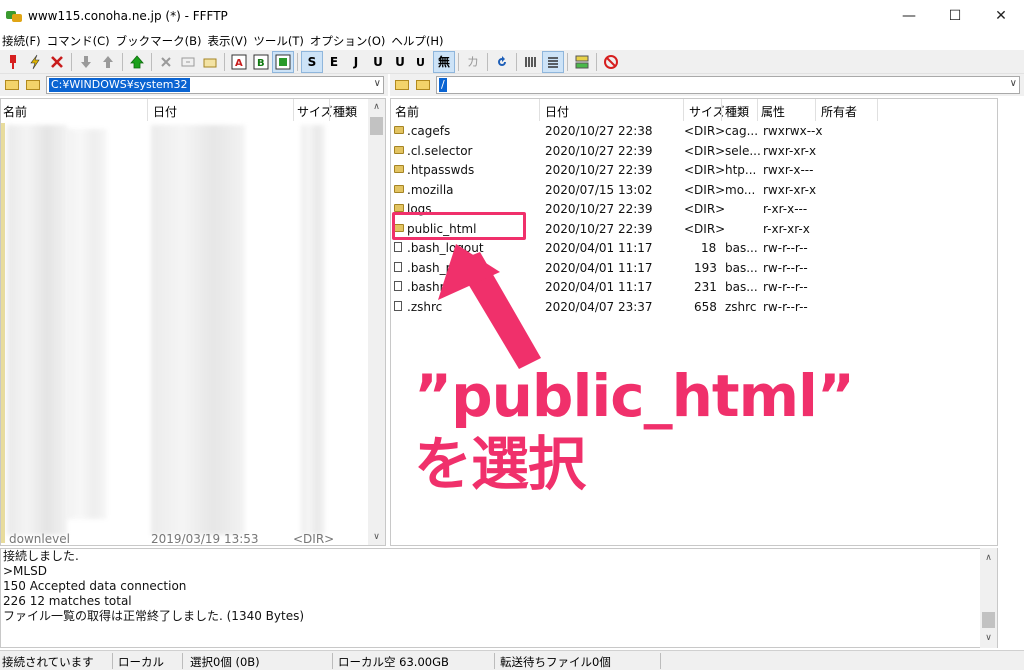  What do you see at coordinates (737, 111) in the screenshot?
I see `remote-header-type: 種類` at bounding box center [737, 111].